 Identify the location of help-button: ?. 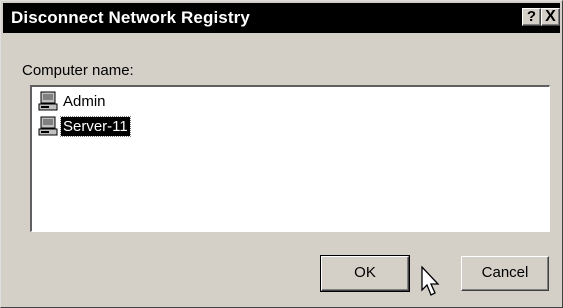
(531, 17).